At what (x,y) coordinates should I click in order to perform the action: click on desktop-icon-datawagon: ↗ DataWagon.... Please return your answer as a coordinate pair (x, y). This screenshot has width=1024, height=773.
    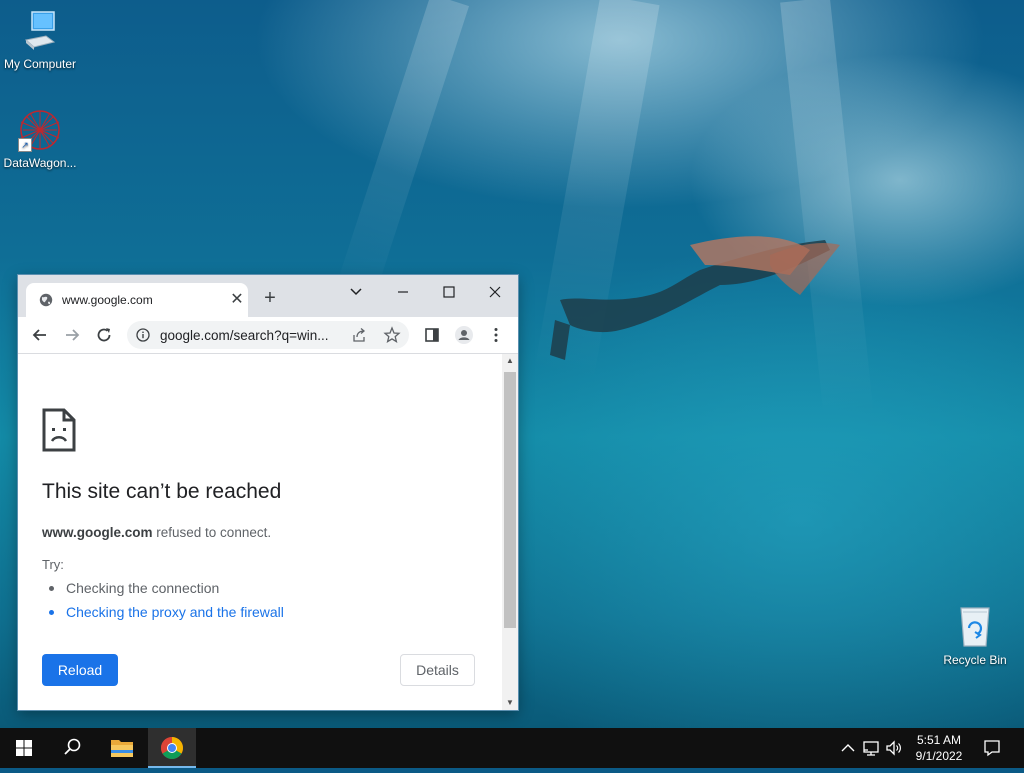
    Looking at the image, I should click on (40, 139).